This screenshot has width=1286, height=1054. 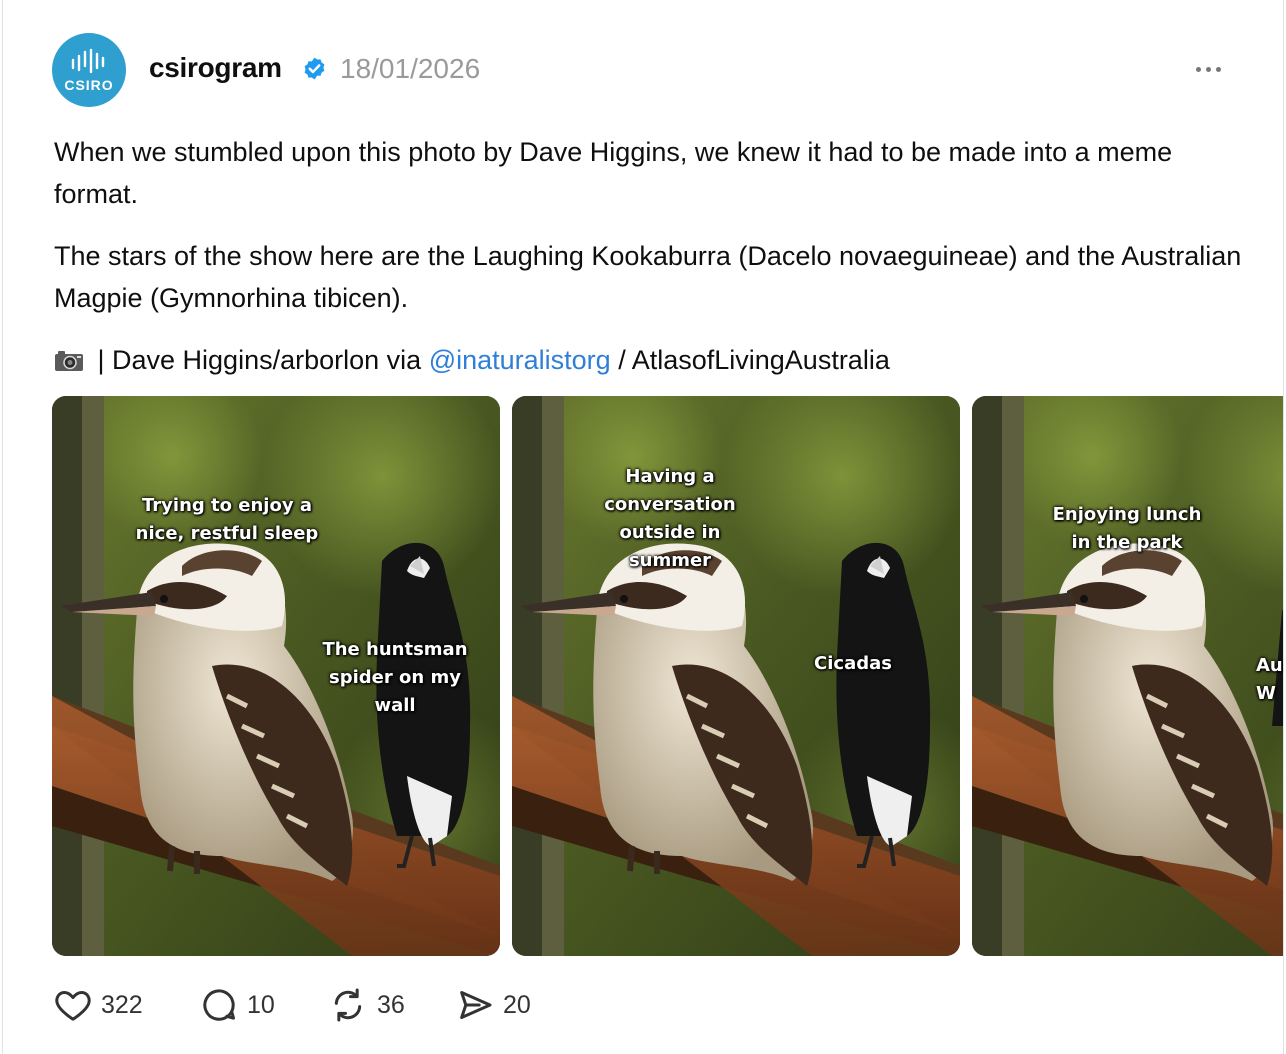 I want to click on magpie-caption: The huntsman spider on my wall, so click(x=395, y=677).